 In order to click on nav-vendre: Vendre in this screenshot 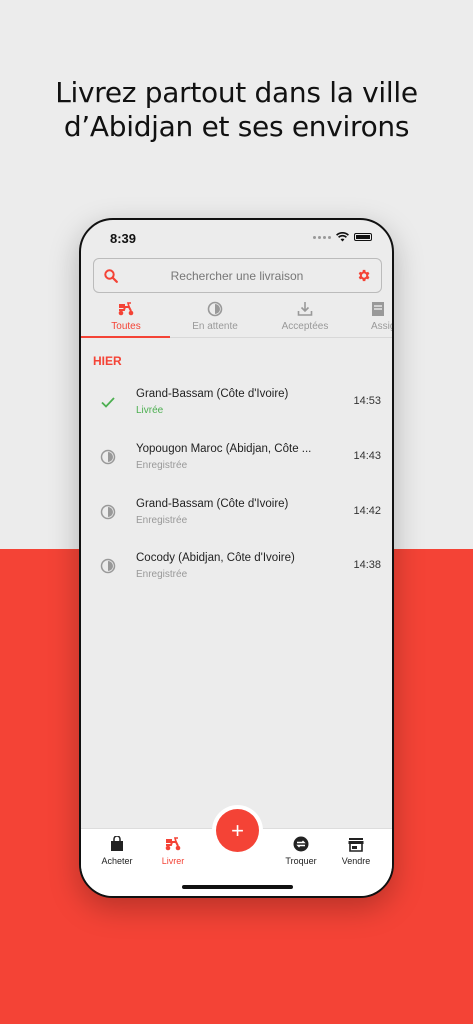, I will do `click(356, 850)`.